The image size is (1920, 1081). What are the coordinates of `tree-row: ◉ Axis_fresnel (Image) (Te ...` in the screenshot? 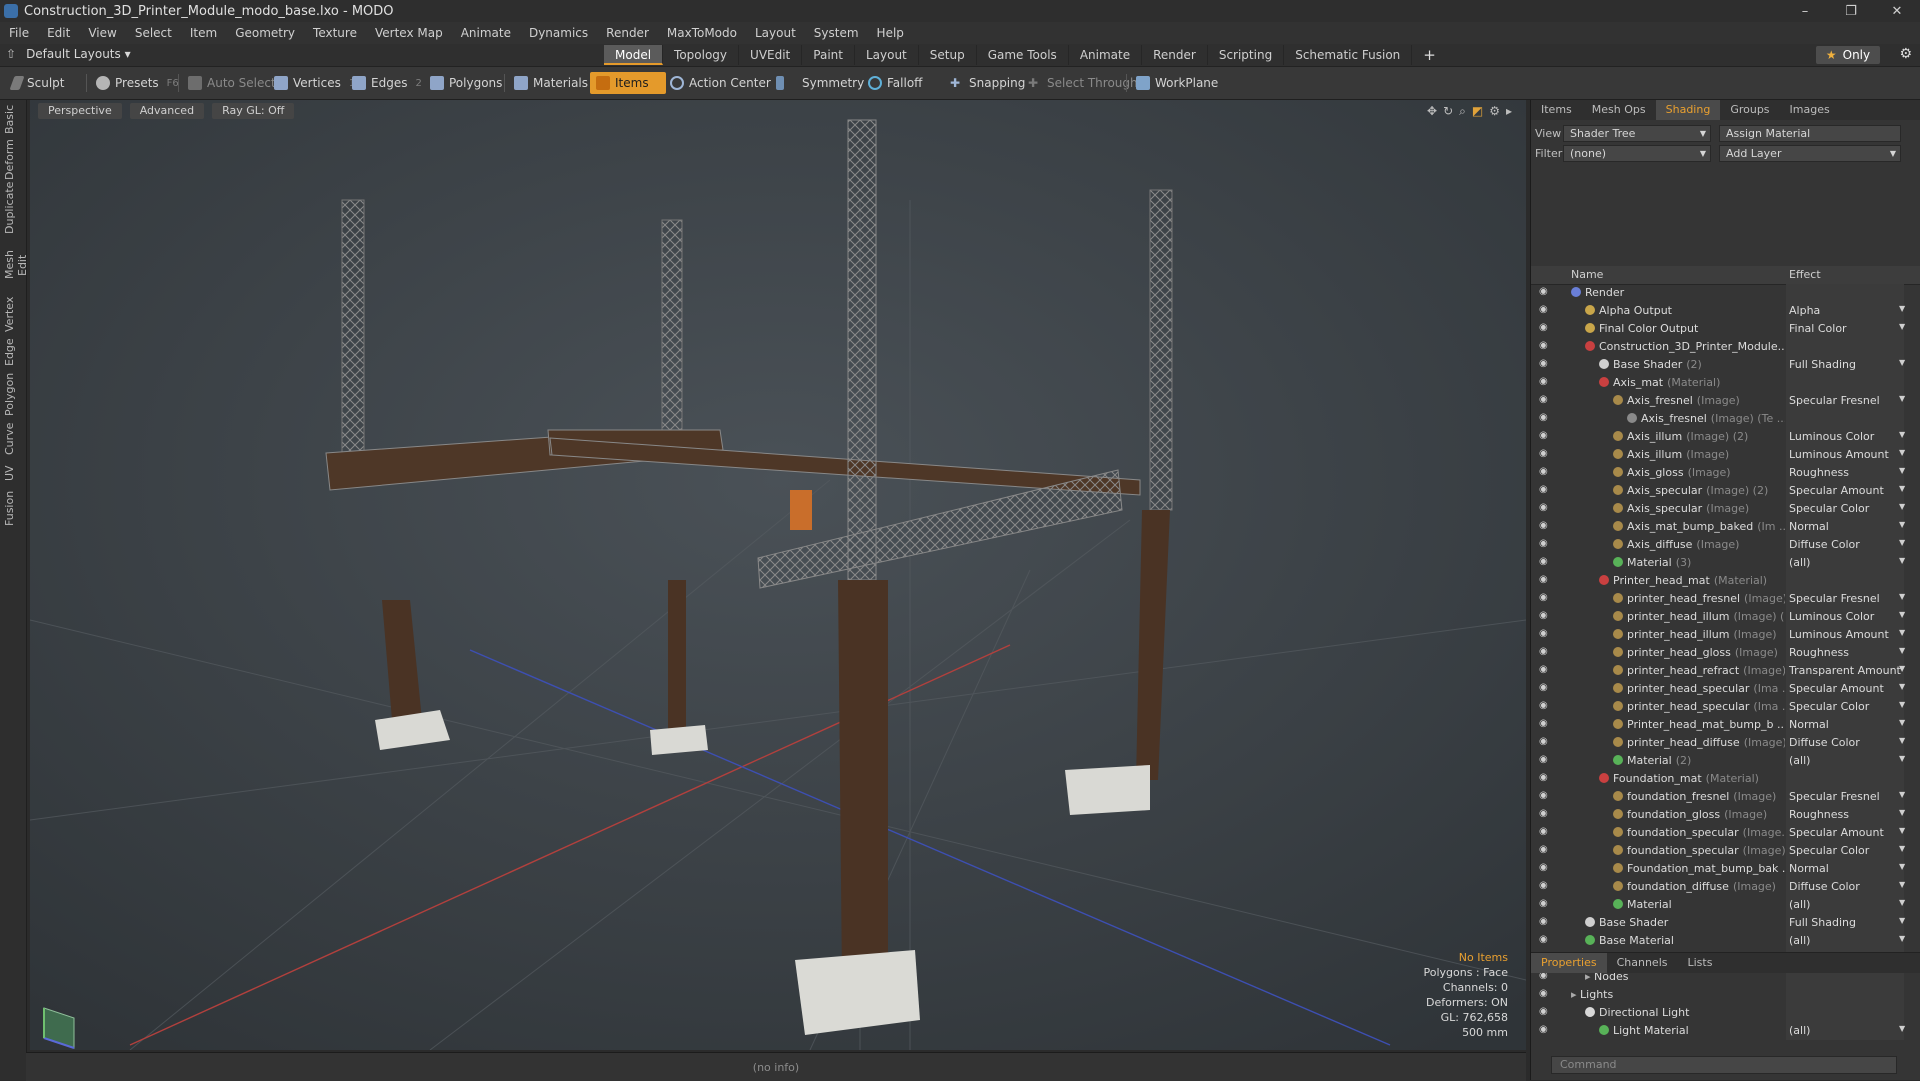 It's located at (1721, 419).